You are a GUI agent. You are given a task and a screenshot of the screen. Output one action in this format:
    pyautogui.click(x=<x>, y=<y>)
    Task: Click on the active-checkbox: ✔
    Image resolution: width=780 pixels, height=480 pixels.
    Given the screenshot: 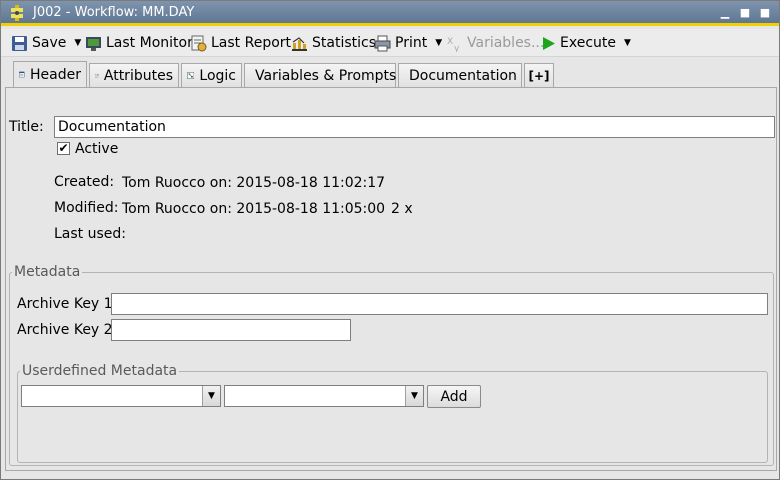 What is the action you would take?
    pyautogui.click(x=63, y=148)
    